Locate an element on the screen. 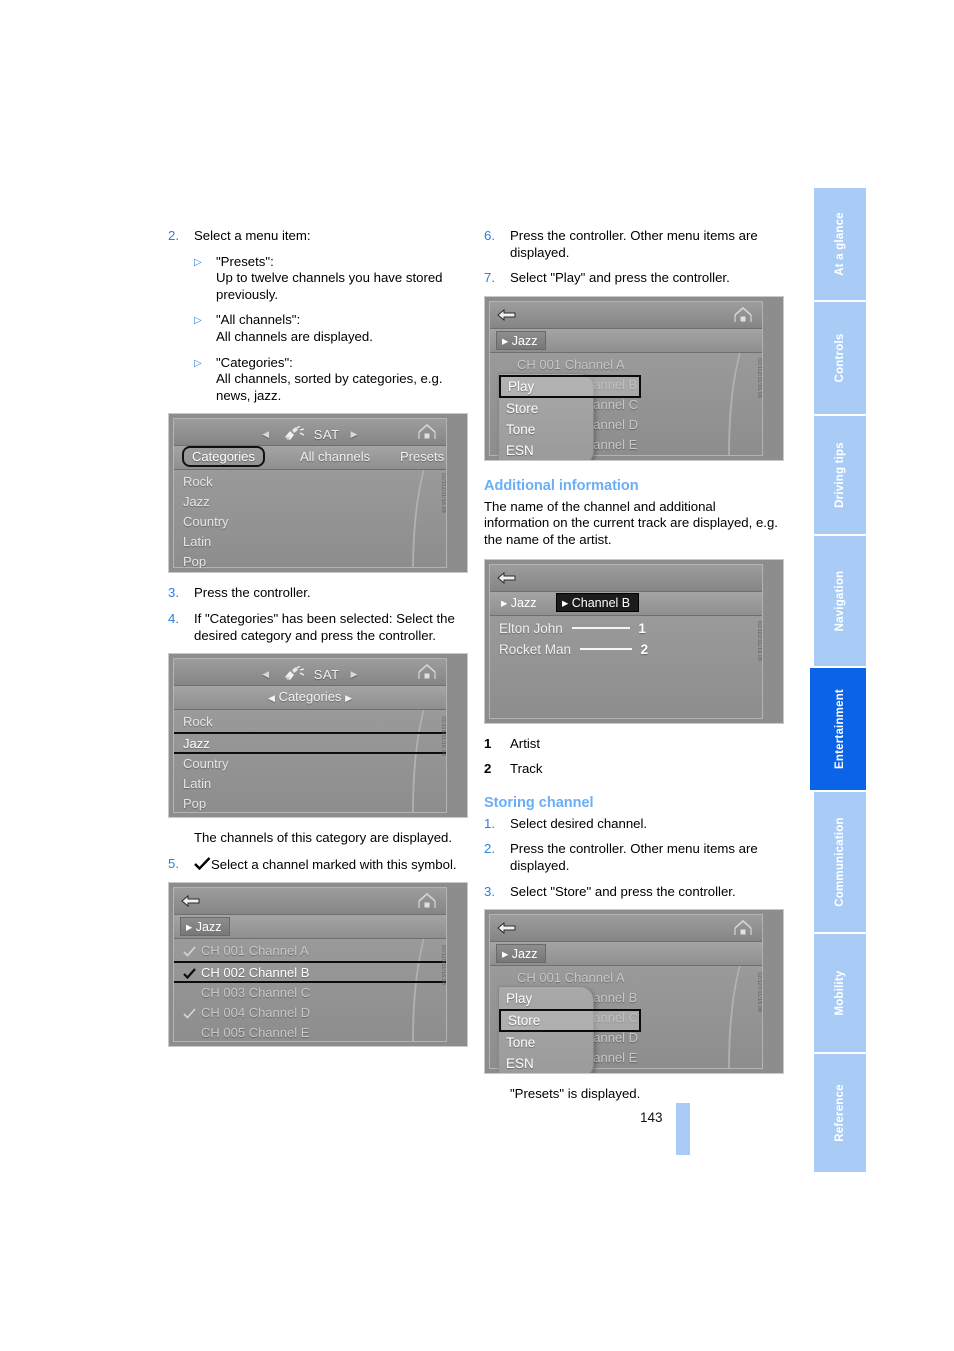  list-item: CH 005 Channel E is located at coordinates (310, 1033).